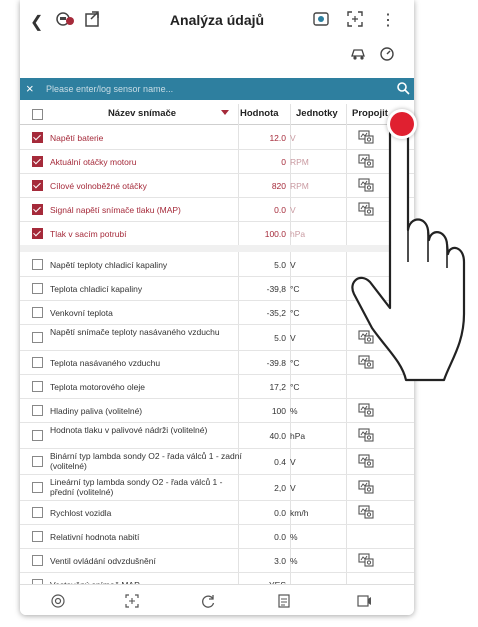 The height and width of the screenshot is (627, 478). I want to click on sensor-value: 17,2, so click(277, 386).